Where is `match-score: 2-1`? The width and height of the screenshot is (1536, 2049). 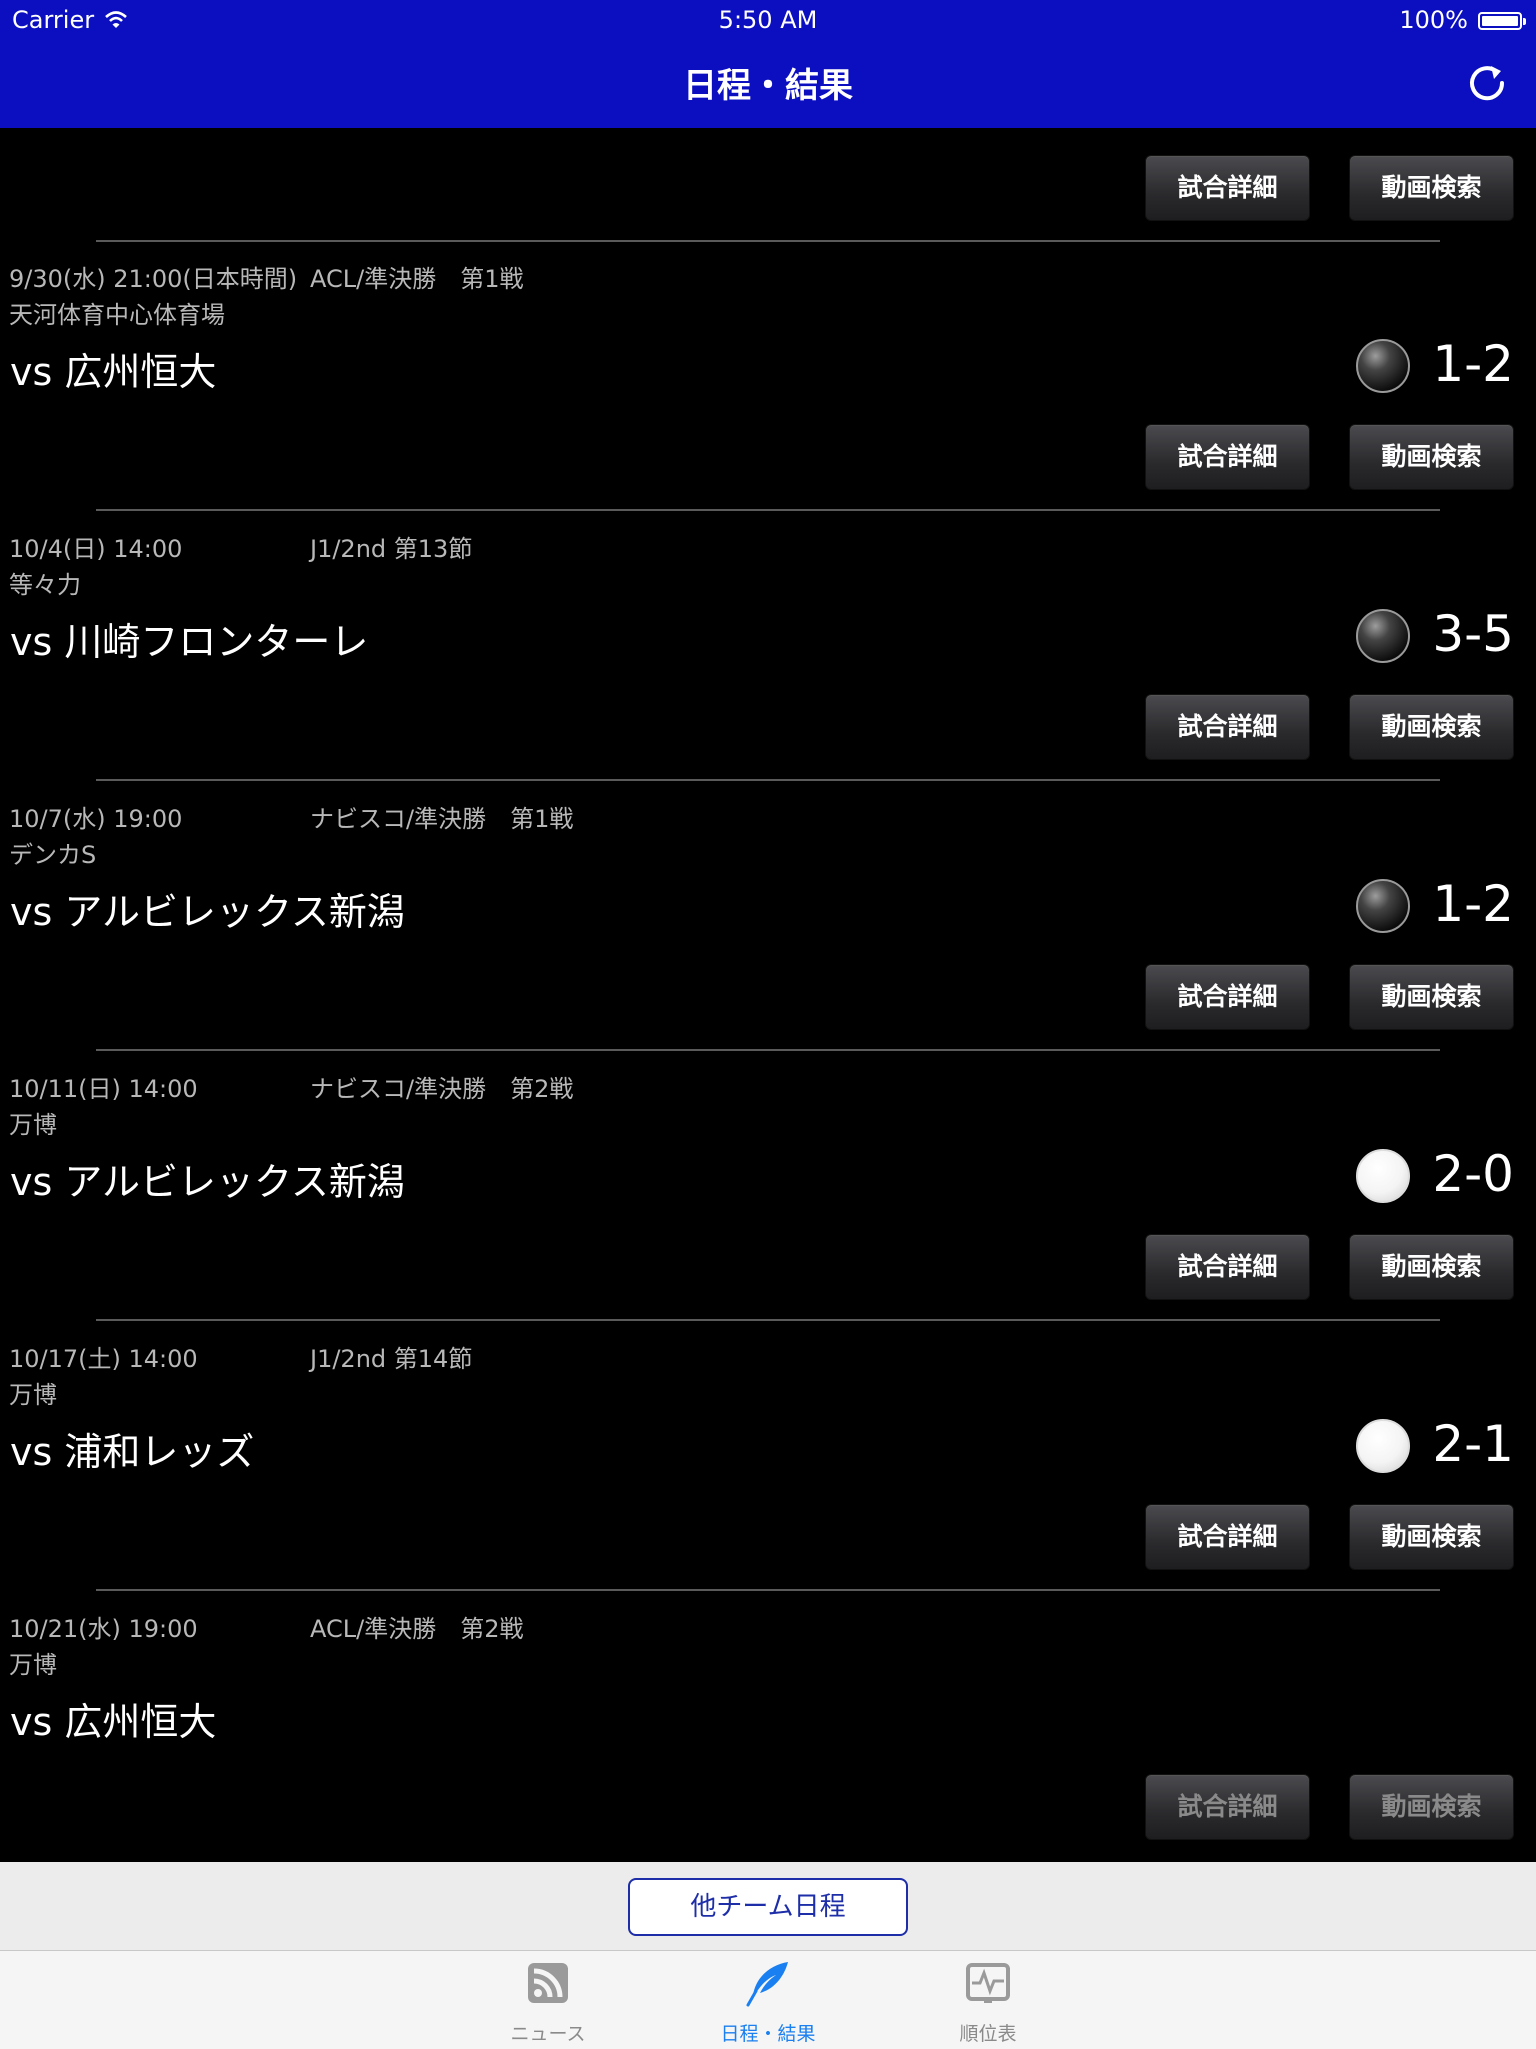
match-score: 2-1 is located at coordinates (1473, 1444).